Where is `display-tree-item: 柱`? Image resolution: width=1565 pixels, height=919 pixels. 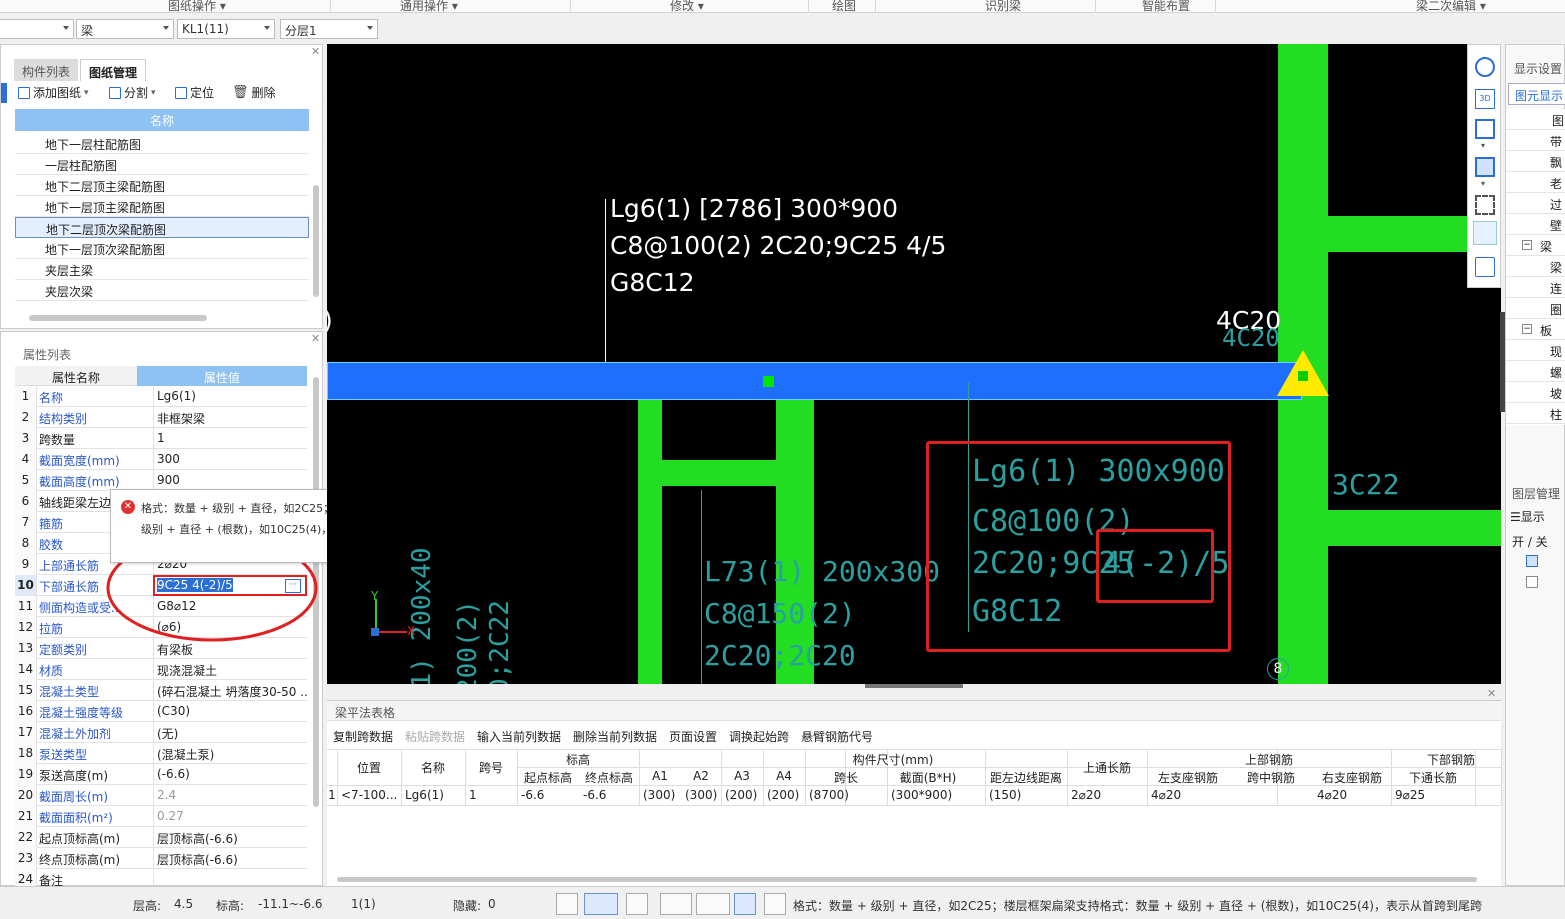 display-tree-item: 柱 is located at coordinates (1535, 413).